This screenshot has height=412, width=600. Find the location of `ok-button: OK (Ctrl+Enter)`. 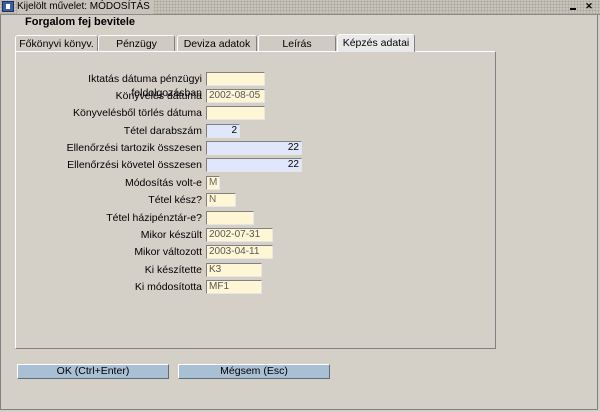

ok-button: OK (Ctrl+Enter) is located at coordinates (93, 371).